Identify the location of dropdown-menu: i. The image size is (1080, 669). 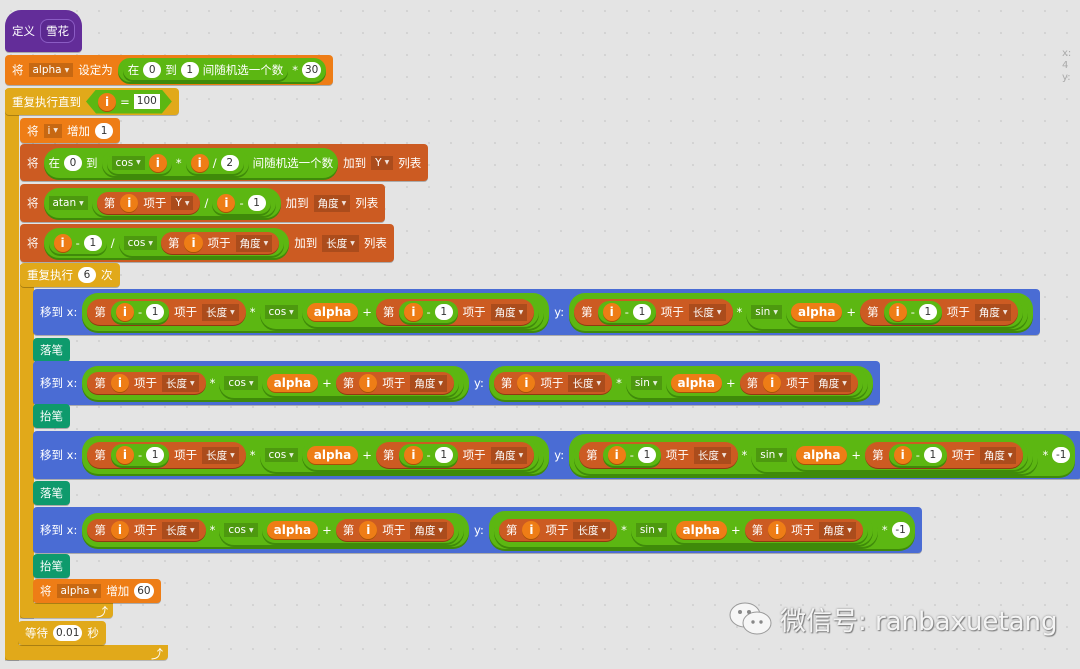
(53, 130).